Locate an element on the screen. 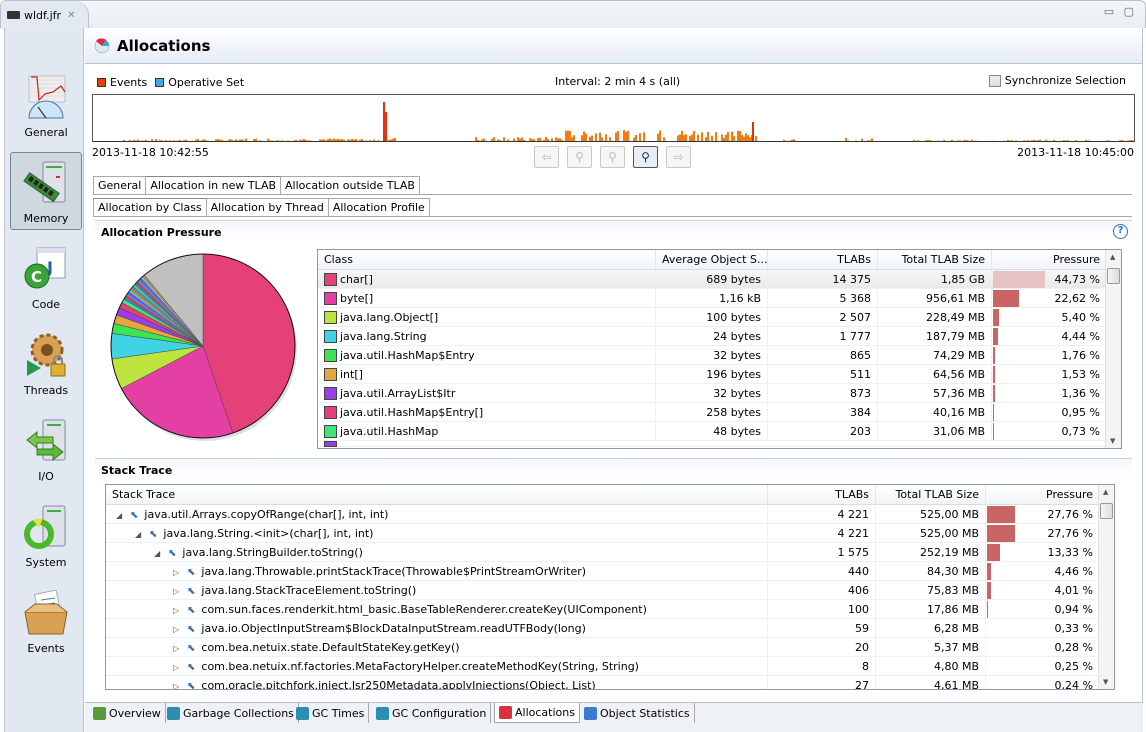 This screenshot has width=1146, height=732. synchronize-selection: Synchronize Selection is located at coordinates (1057, 80).